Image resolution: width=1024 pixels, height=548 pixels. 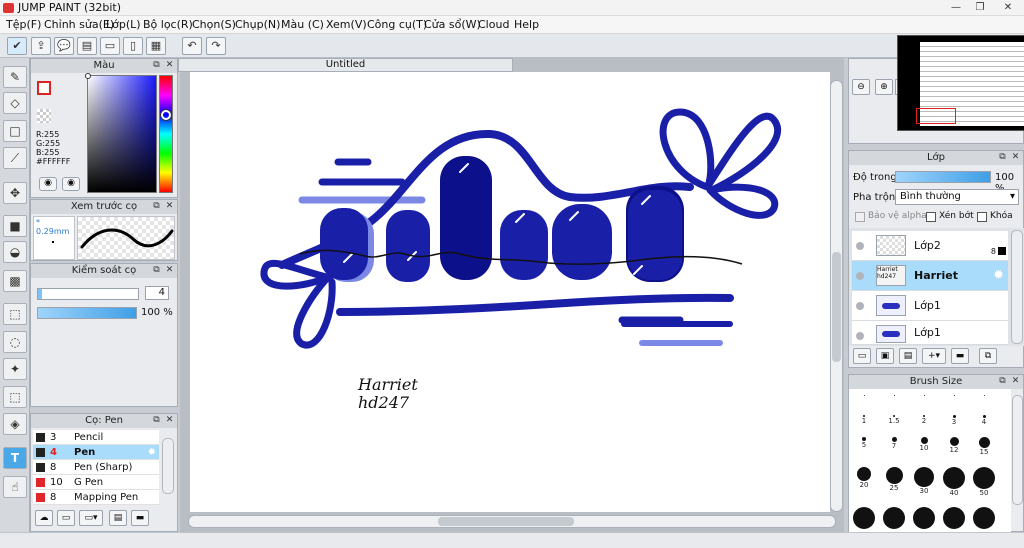 What do you see at coordinates (15, 369) in the screenshot?
I see `magic-wand-tool-icon: ✦` at bounding box center [15, 369].